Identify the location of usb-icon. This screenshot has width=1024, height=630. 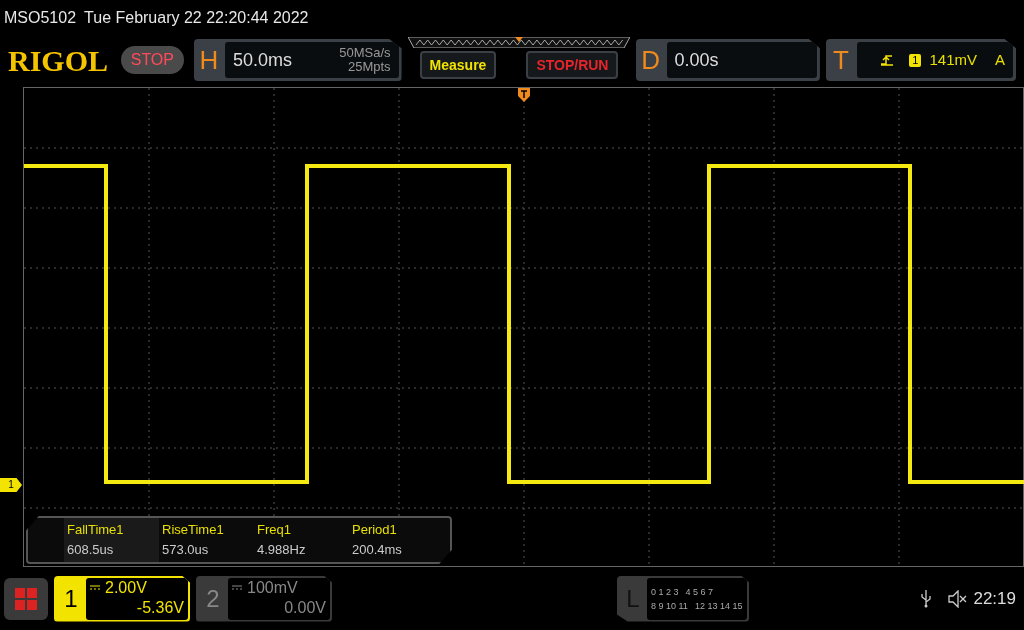
(926, 598).